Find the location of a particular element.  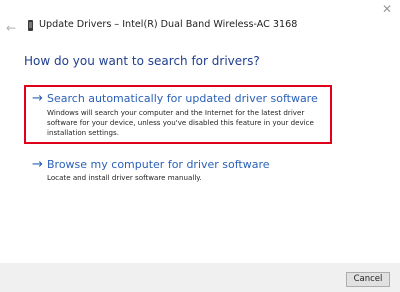

page-heading: How do you want to search for drivers? is located at coordinates (142, 61).